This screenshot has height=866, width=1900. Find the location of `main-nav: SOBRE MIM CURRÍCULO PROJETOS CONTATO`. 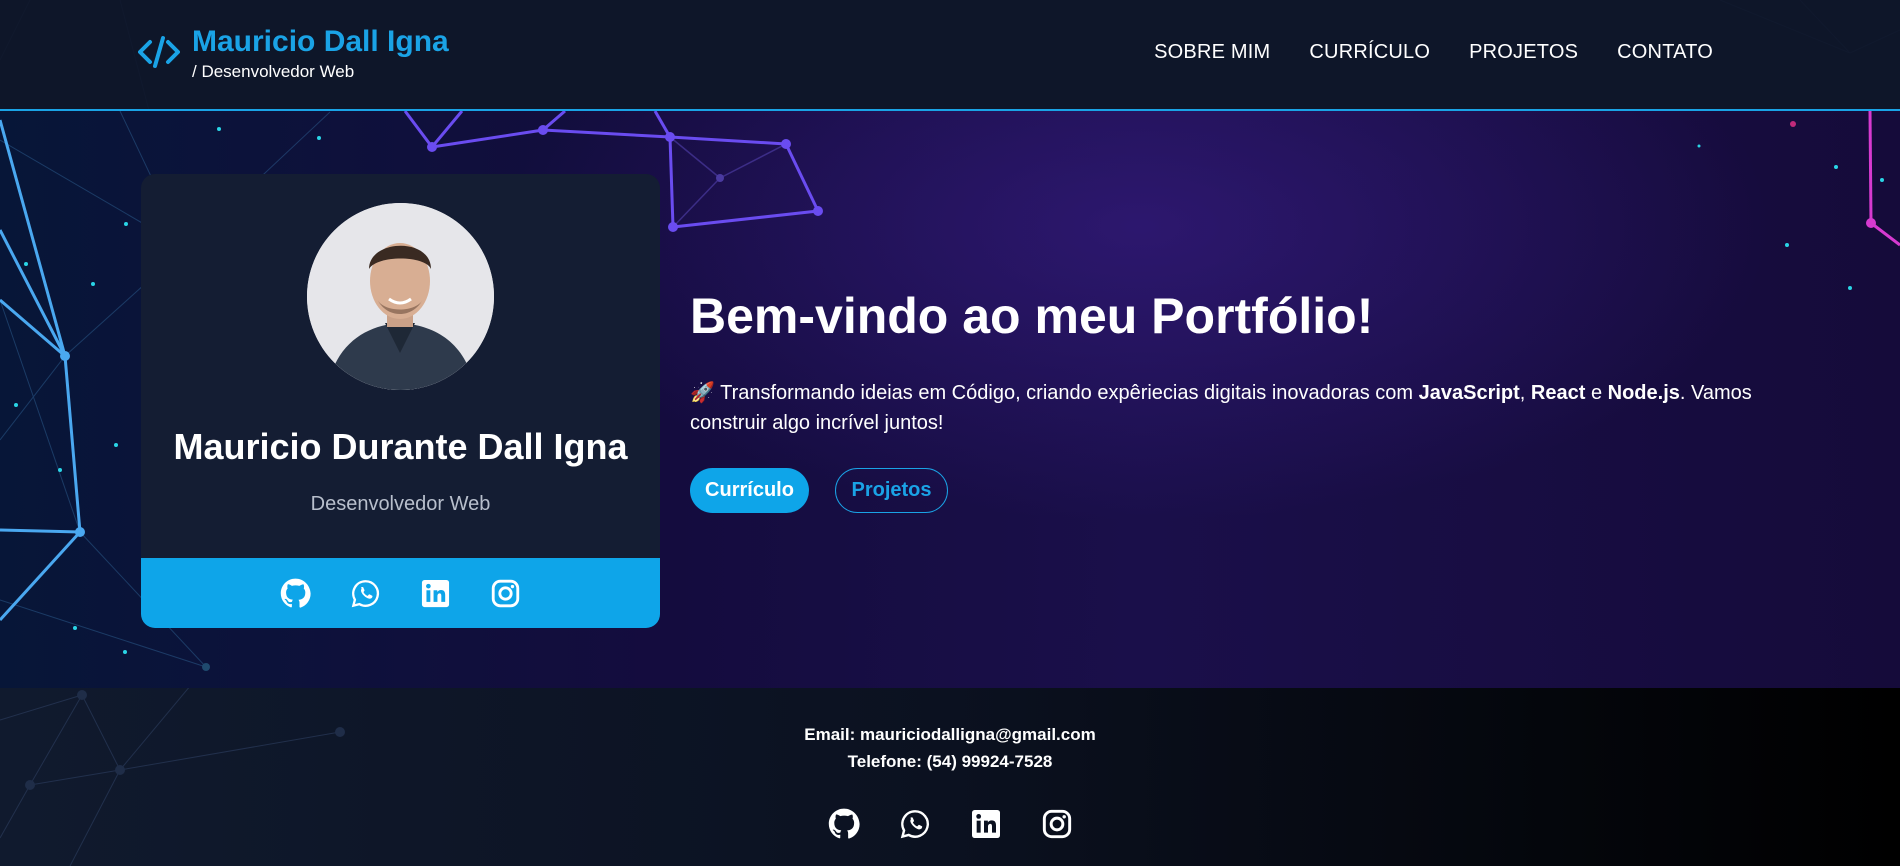

main-nav: SOBRE MIM CURRÍCULO PROJETOS CONTATO is located at coordinates (1433, 52).